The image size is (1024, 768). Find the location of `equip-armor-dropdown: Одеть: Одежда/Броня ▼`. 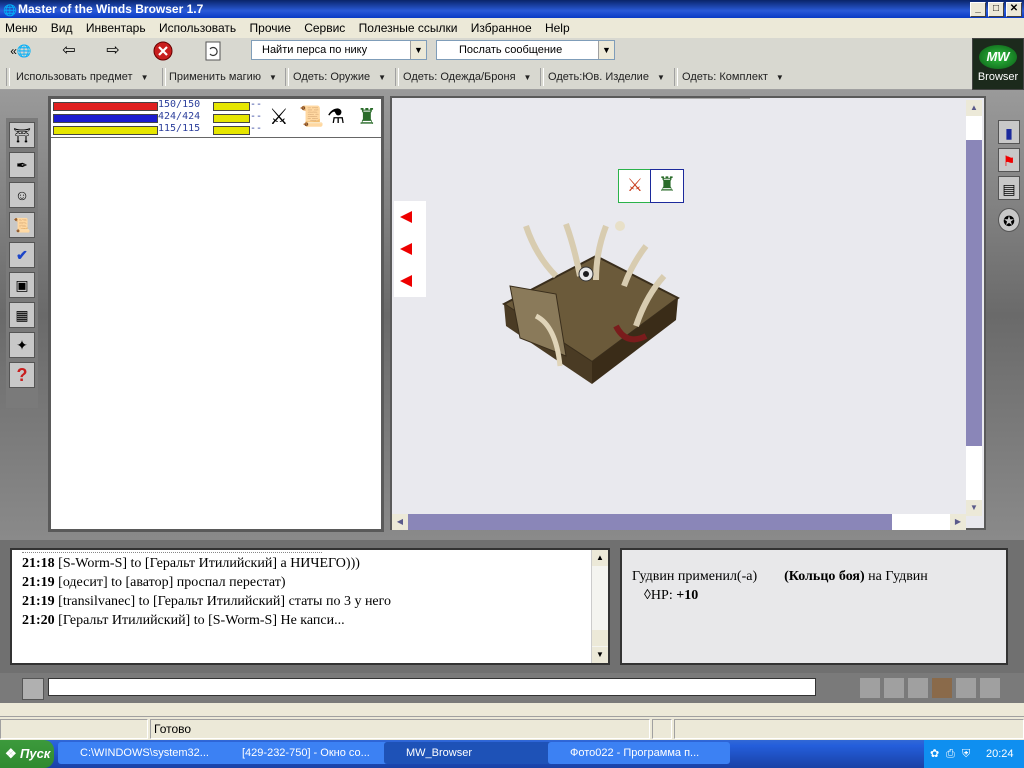

equip-armor-dropdown: Одеть: Одежда/Броня ▼ is located at coordinates (467, 77).